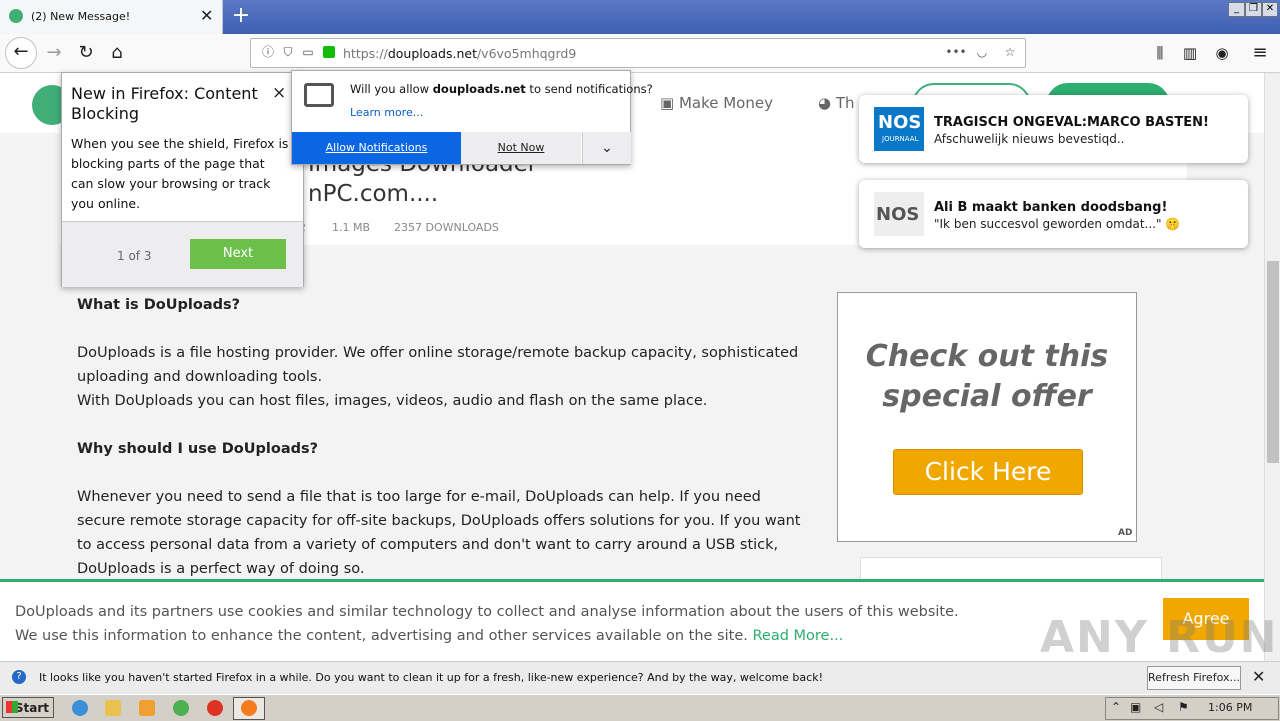 The height and width of the screenshot is (721, 1280). Describe the element at coordinates (1192, 708) in the screenshot. I see `system-tray: ⌃ ▣ ◁ ⚑` at that location.